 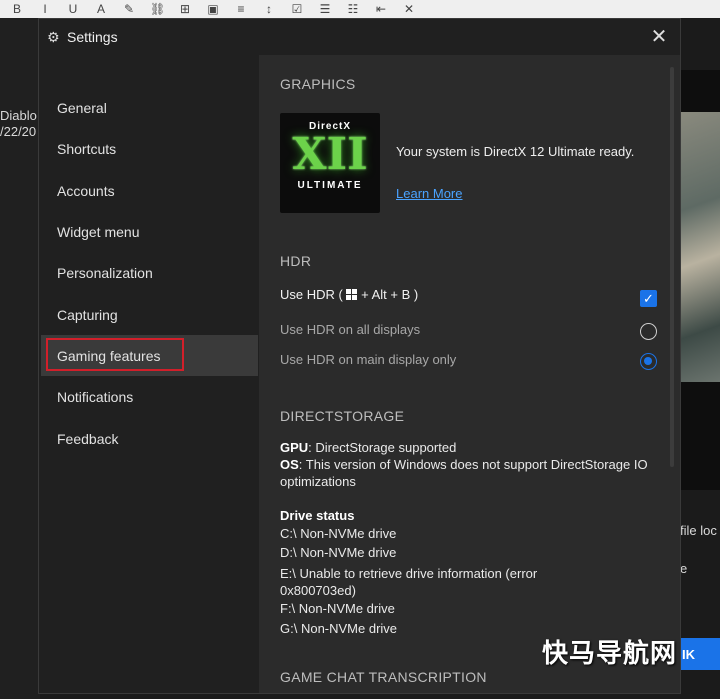 I want to click on indent-icon: ⇤, so click(x=381, y=9).